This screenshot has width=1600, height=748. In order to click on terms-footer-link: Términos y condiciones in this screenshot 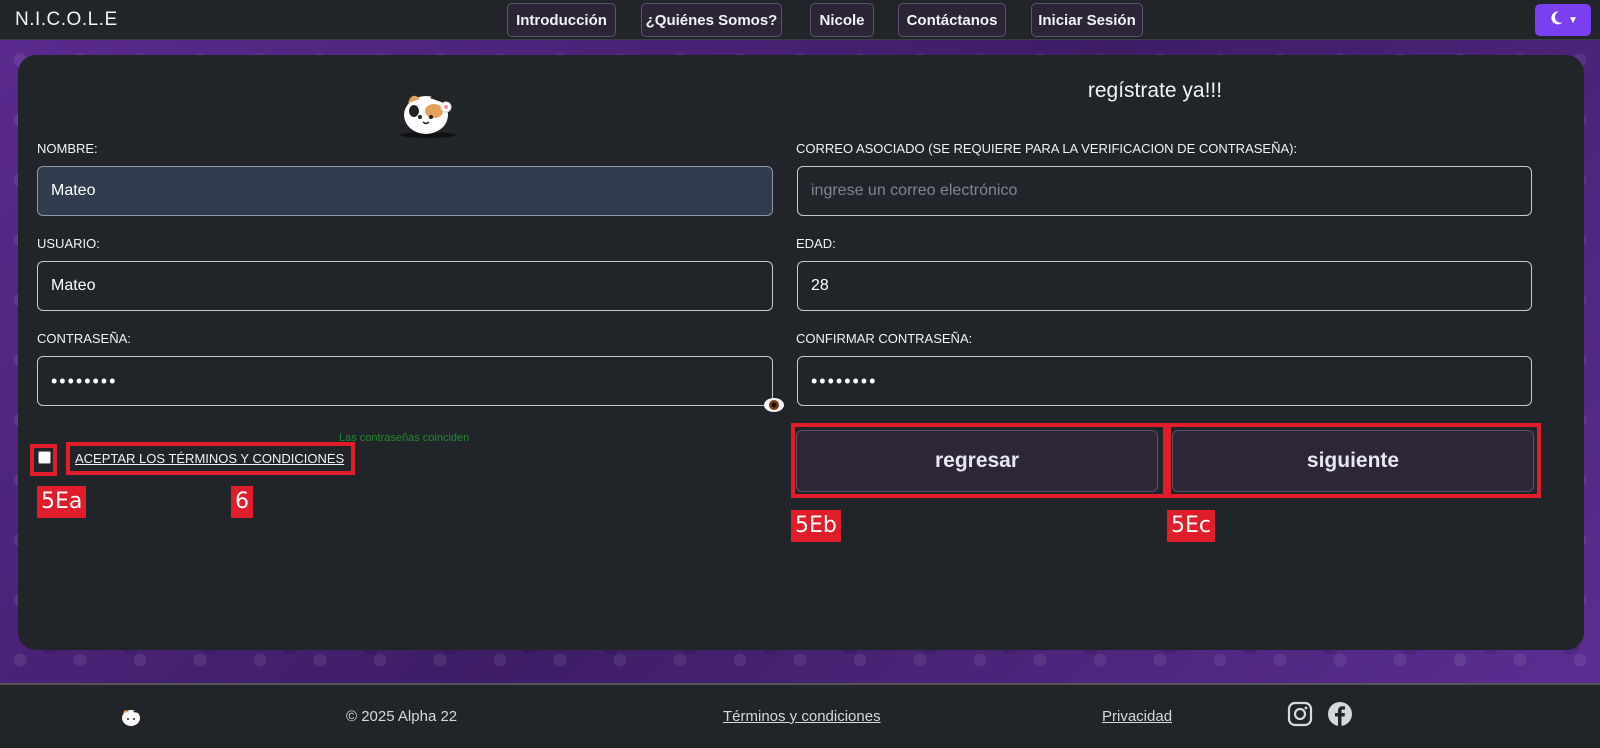, I will do `click(802, 716)`.